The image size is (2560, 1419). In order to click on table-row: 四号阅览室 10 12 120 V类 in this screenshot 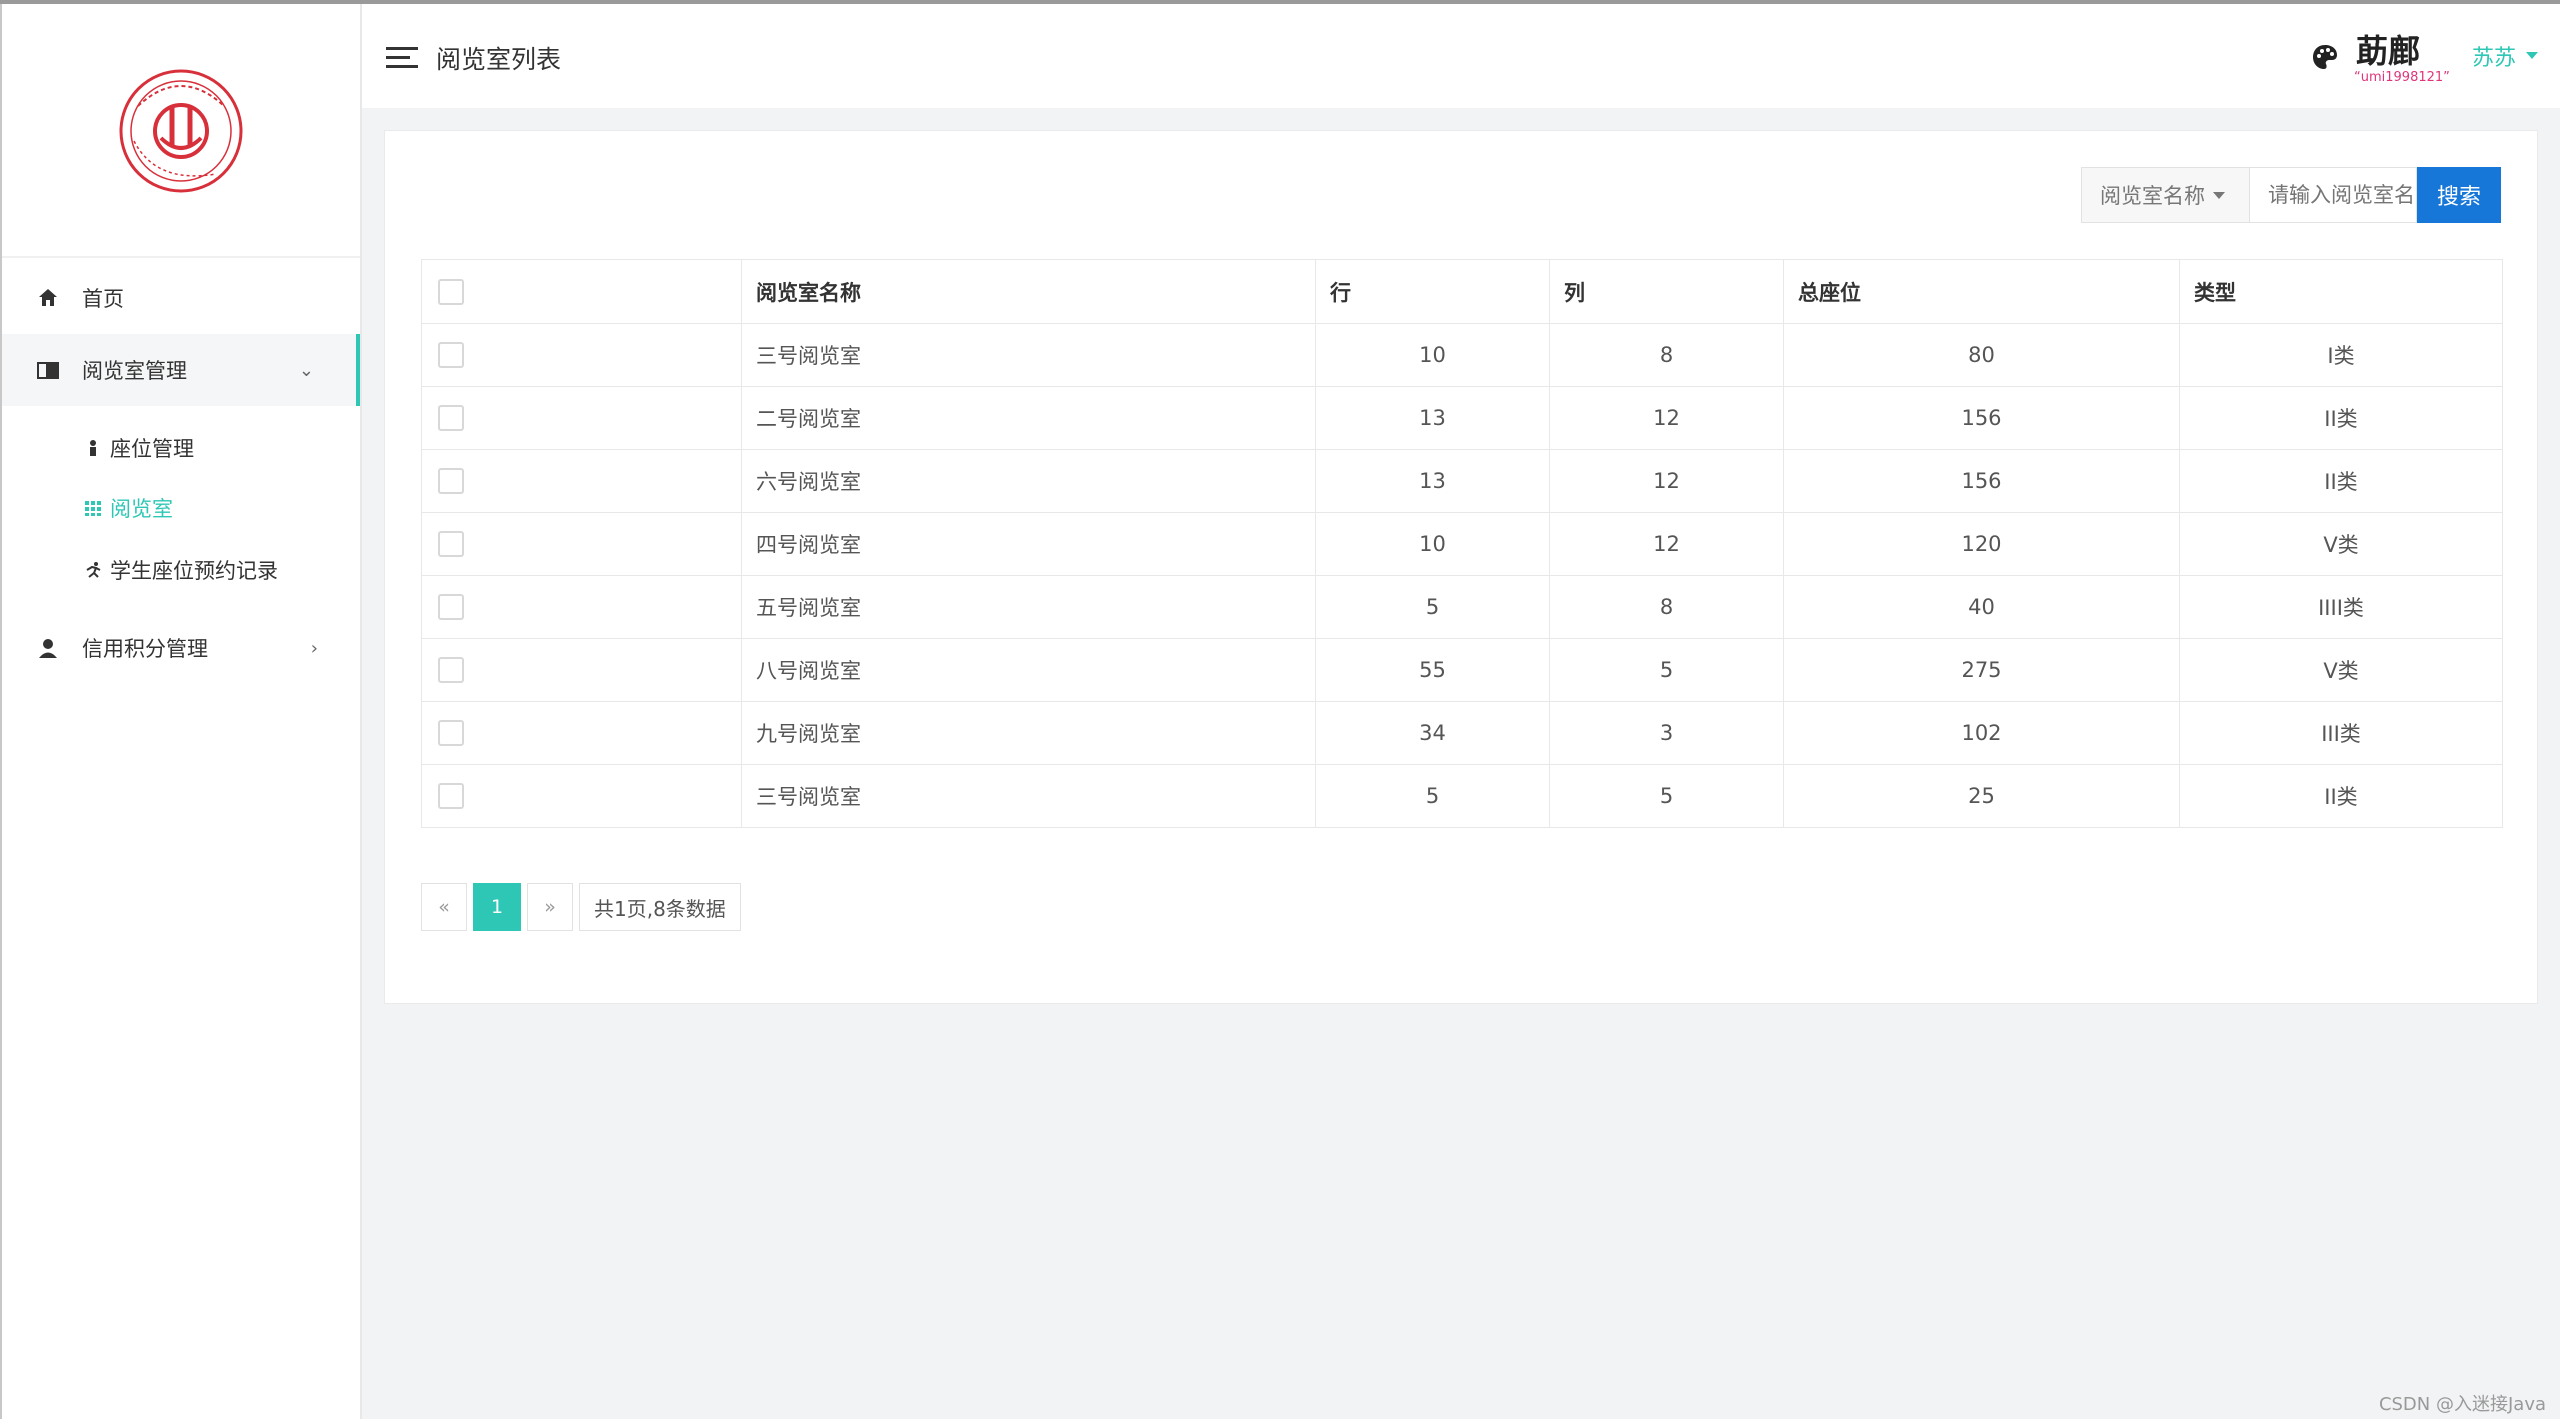, I will do `click(1462, 544)`.